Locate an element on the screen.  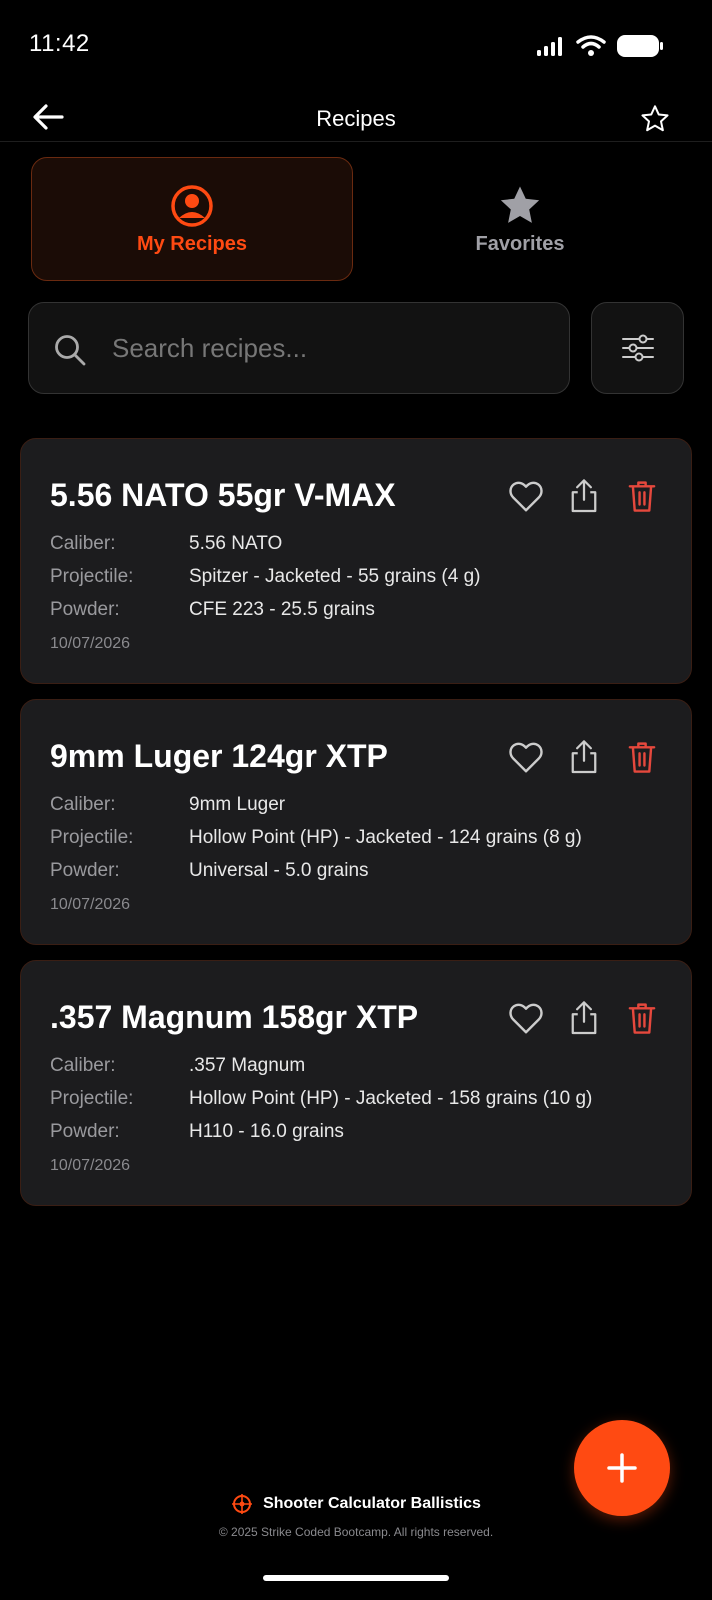
sliders-icon is located at coordinates (637, 348).